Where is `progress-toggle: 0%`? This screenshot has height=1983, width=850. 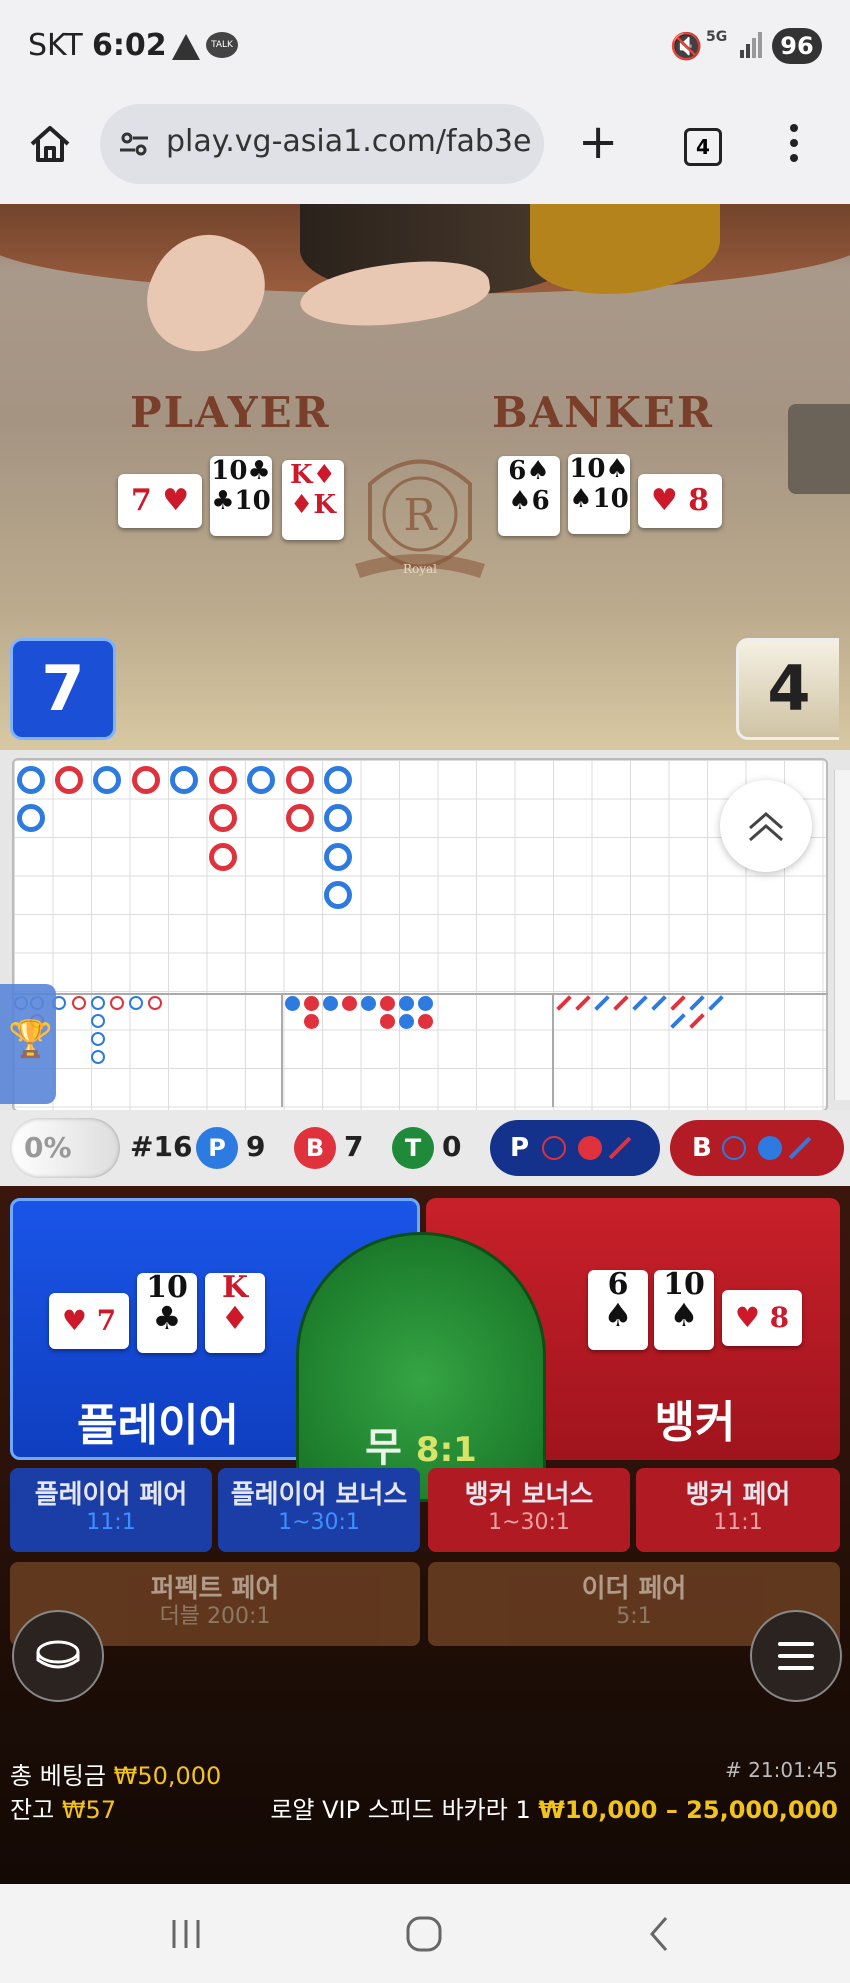 progress-toggle: 0% is located at coordinates (65, 1148).